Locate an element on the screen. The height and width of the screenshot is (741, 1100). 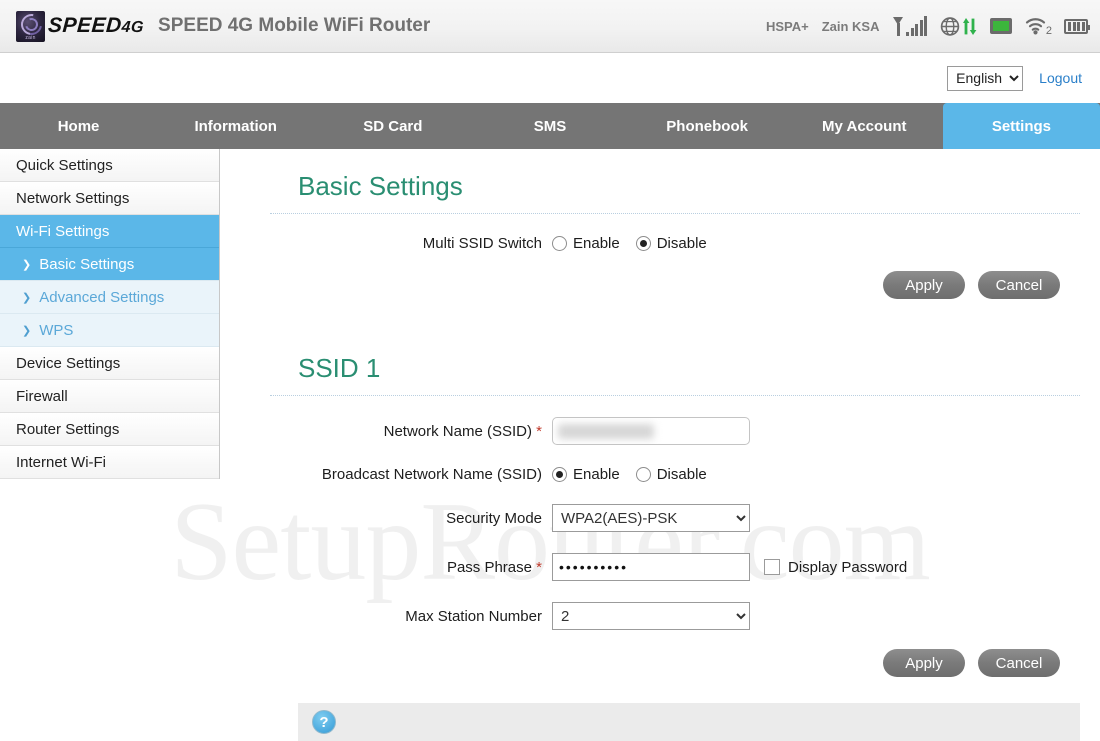
sidebar-item-label: Wi-Fi Settings is located at coordinates (63, 231).